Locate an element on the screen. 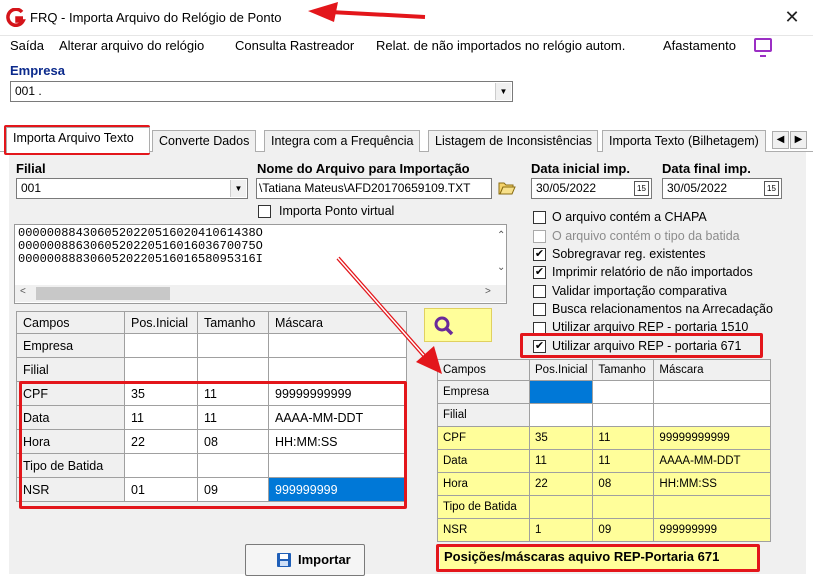 The height and width of the screenshot is (576, 813). tab-integra-frequencia: Integra com a Frequência is located at coordinates (342, 141).